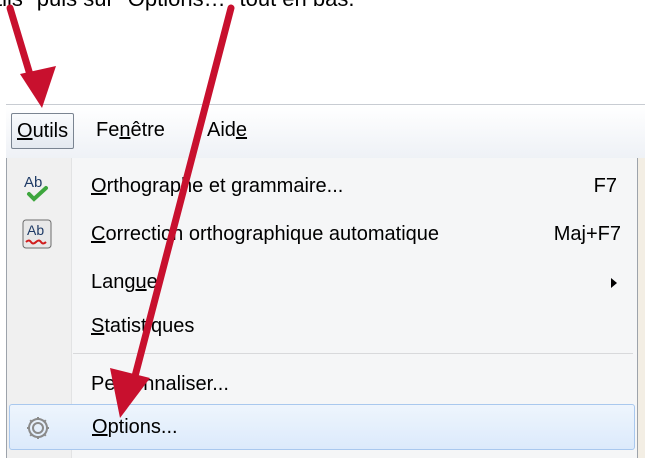 Image resolution: width=645 pixels, height=461 pixels. I want to click on menu-fenetre-label-post: être, so click(147, 130).